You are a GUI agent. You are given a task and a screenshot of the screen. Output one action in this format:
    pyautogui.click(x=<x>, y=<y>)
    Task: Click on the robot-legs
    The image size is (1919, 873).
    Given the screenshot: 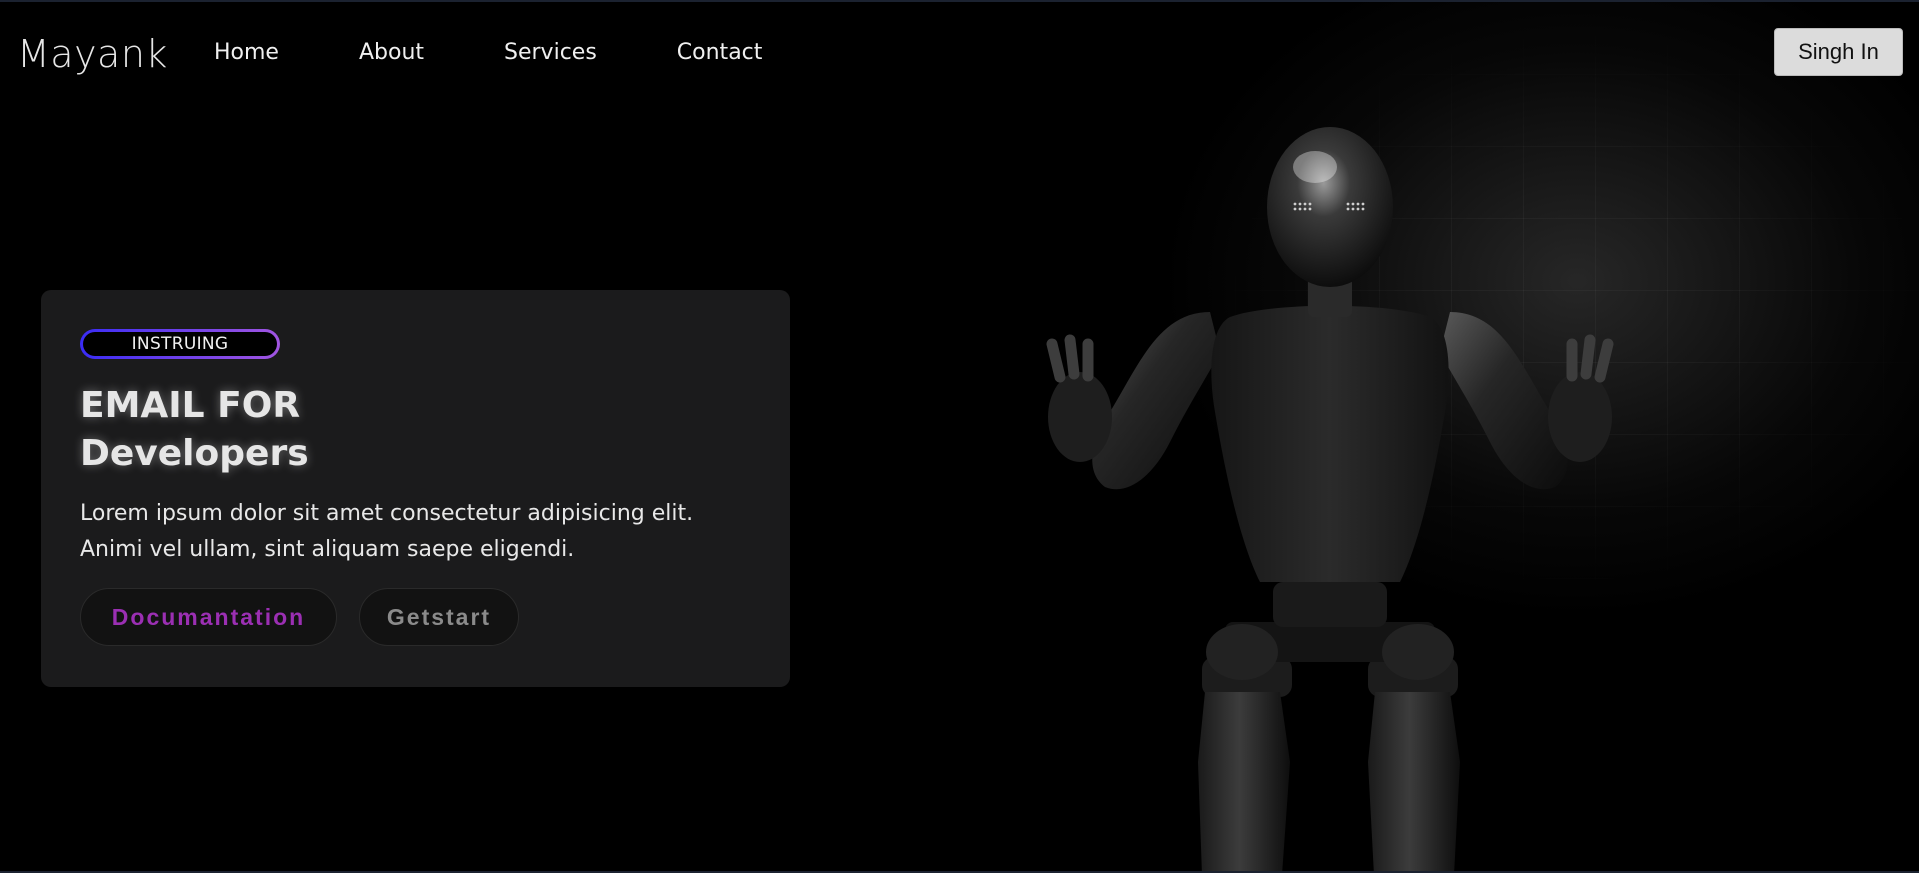 What is the action you would take?
    pyautogui.click(x=1329, y=746)
    